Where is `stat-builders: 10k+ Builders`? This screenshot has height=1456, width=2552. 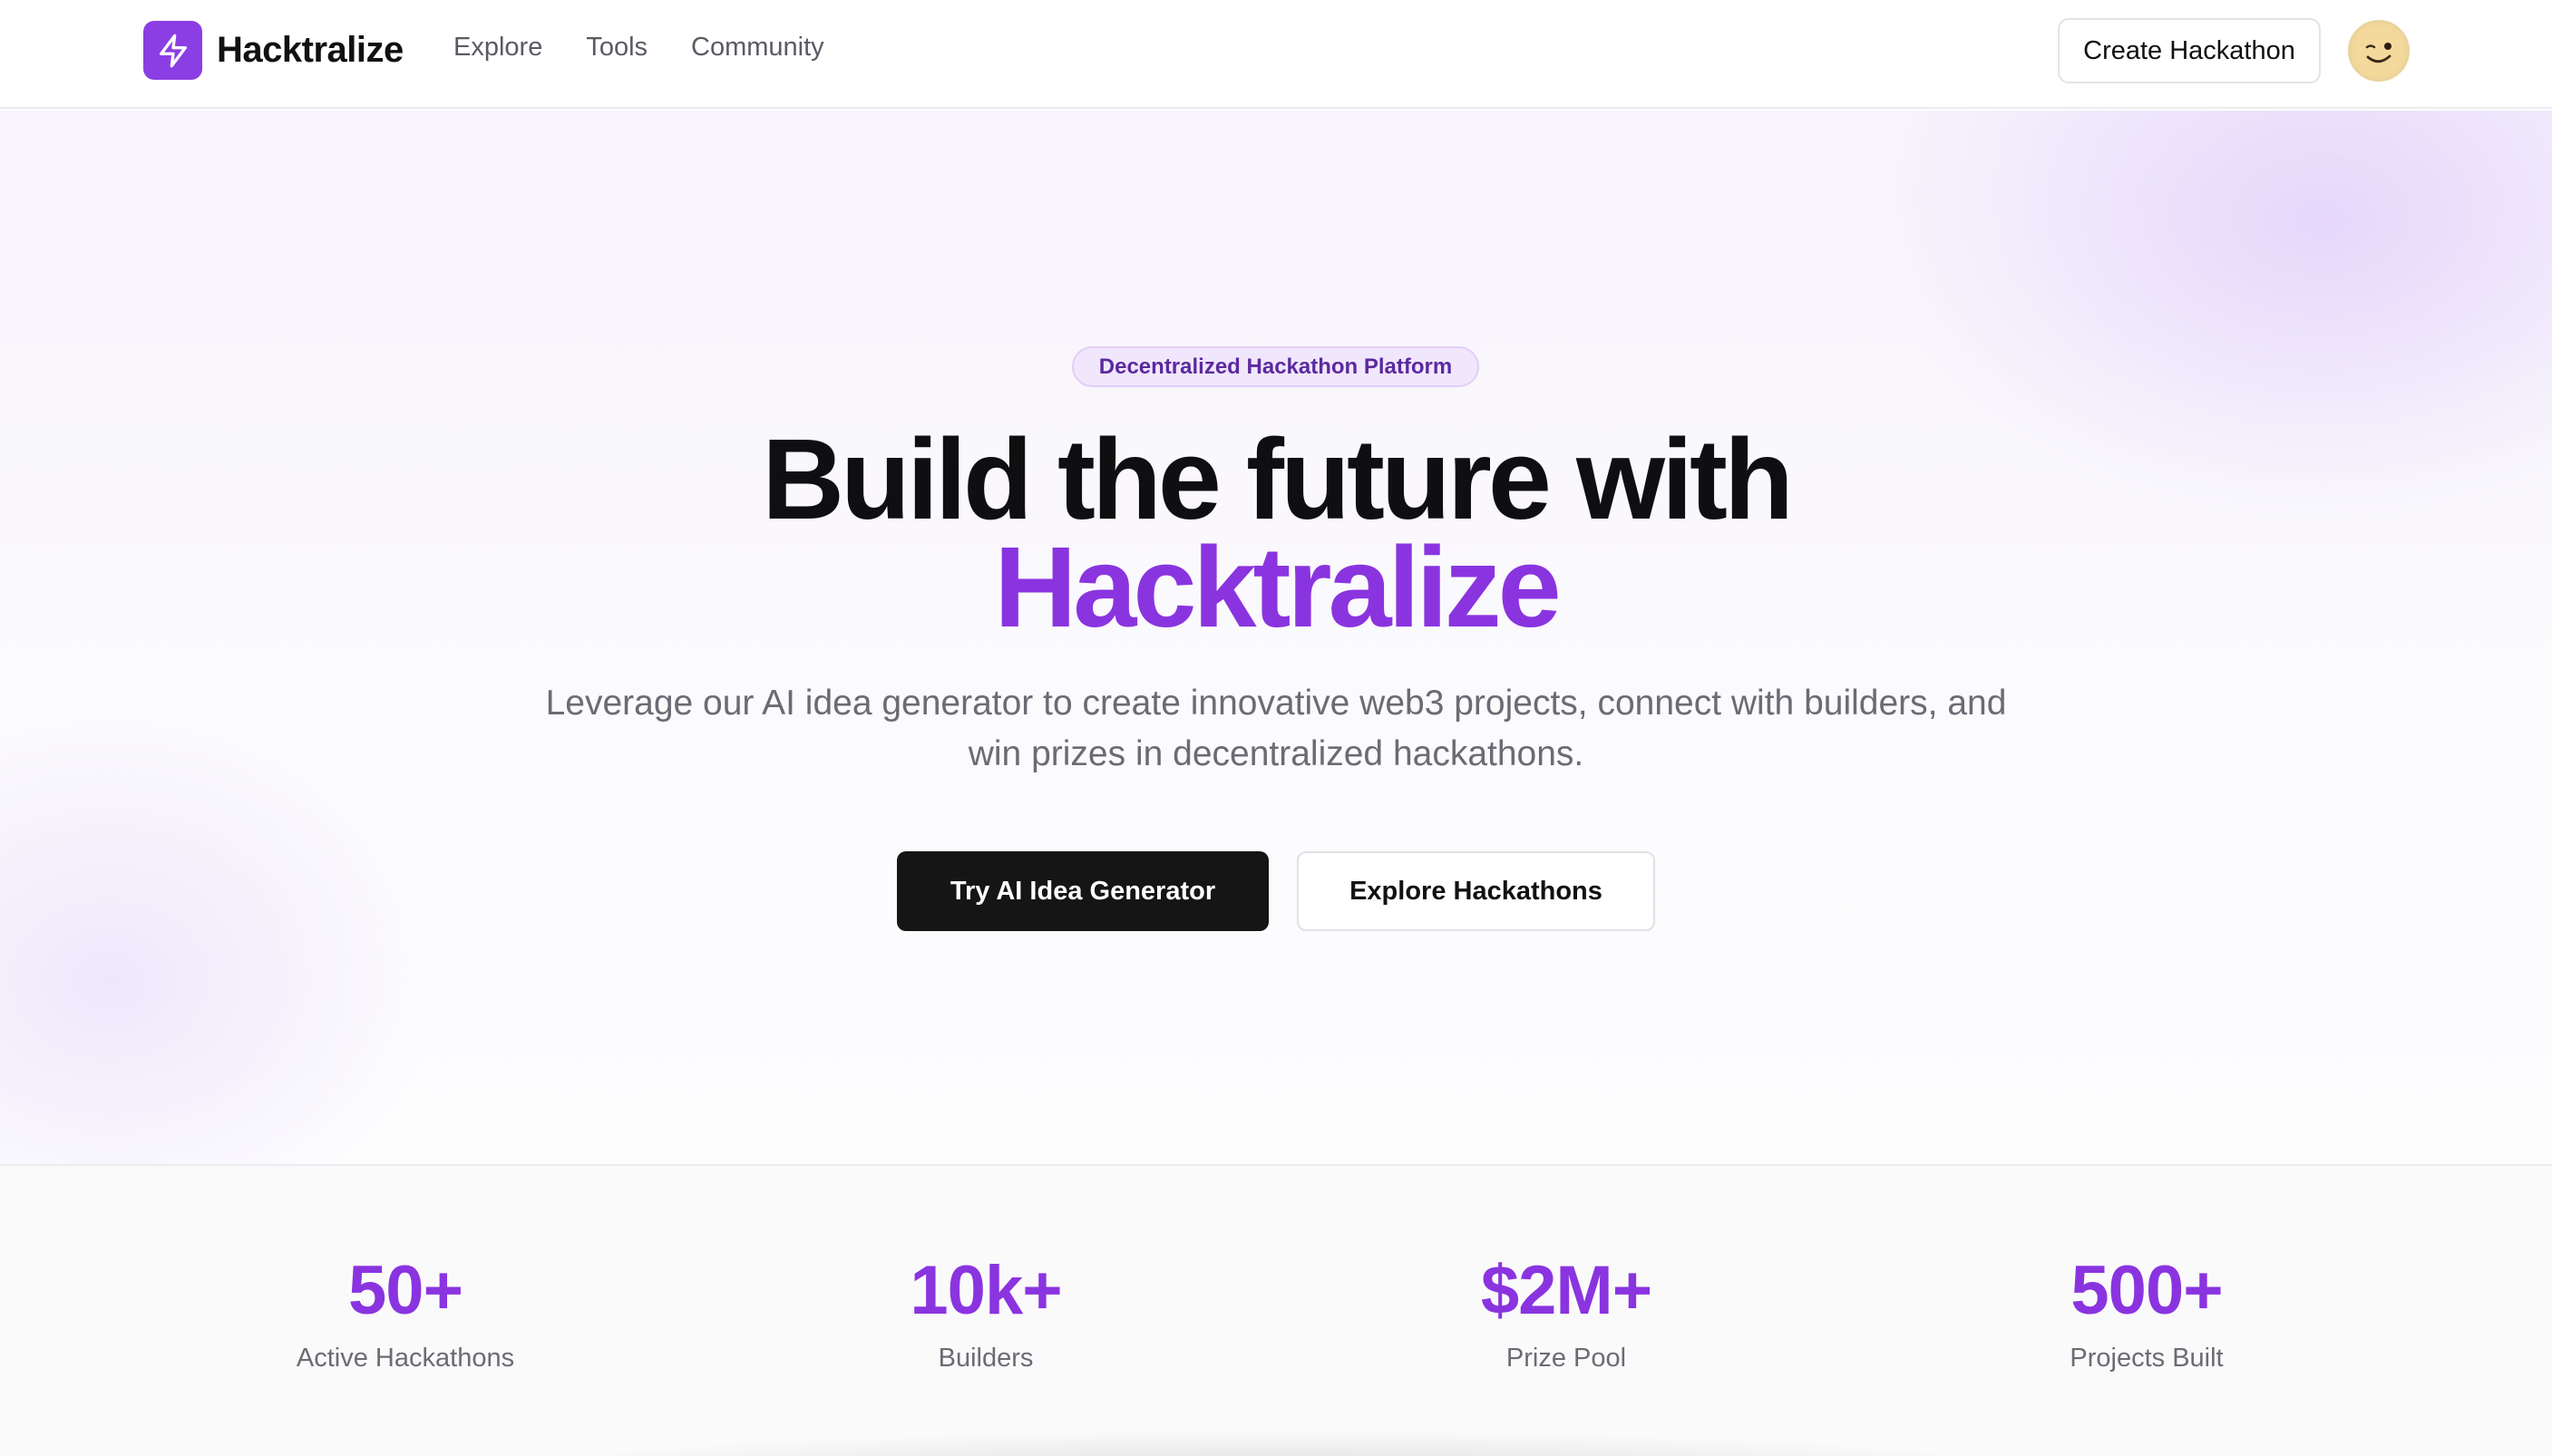 stat-builders: 10k+ Builders is located at coordinates (986, 1315).